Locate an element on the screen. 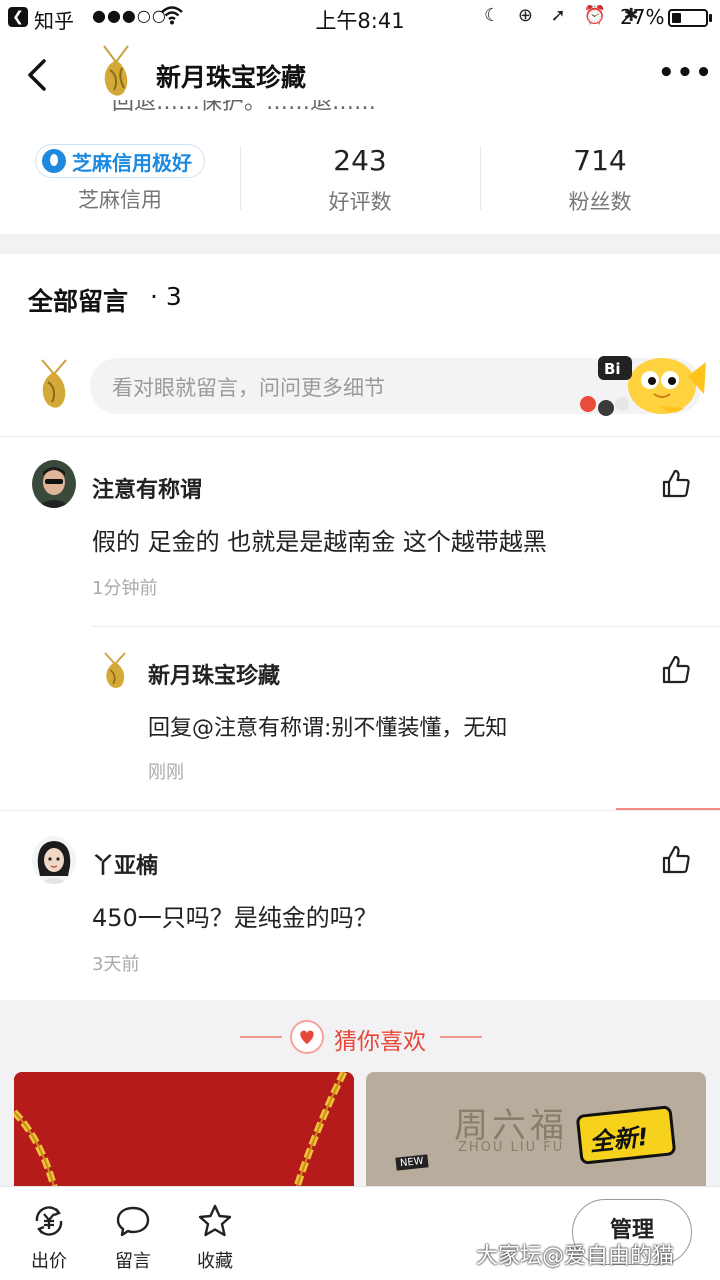 The image size is (720, 1280). battery-percent: 27% is located at coordinates (642, 17).